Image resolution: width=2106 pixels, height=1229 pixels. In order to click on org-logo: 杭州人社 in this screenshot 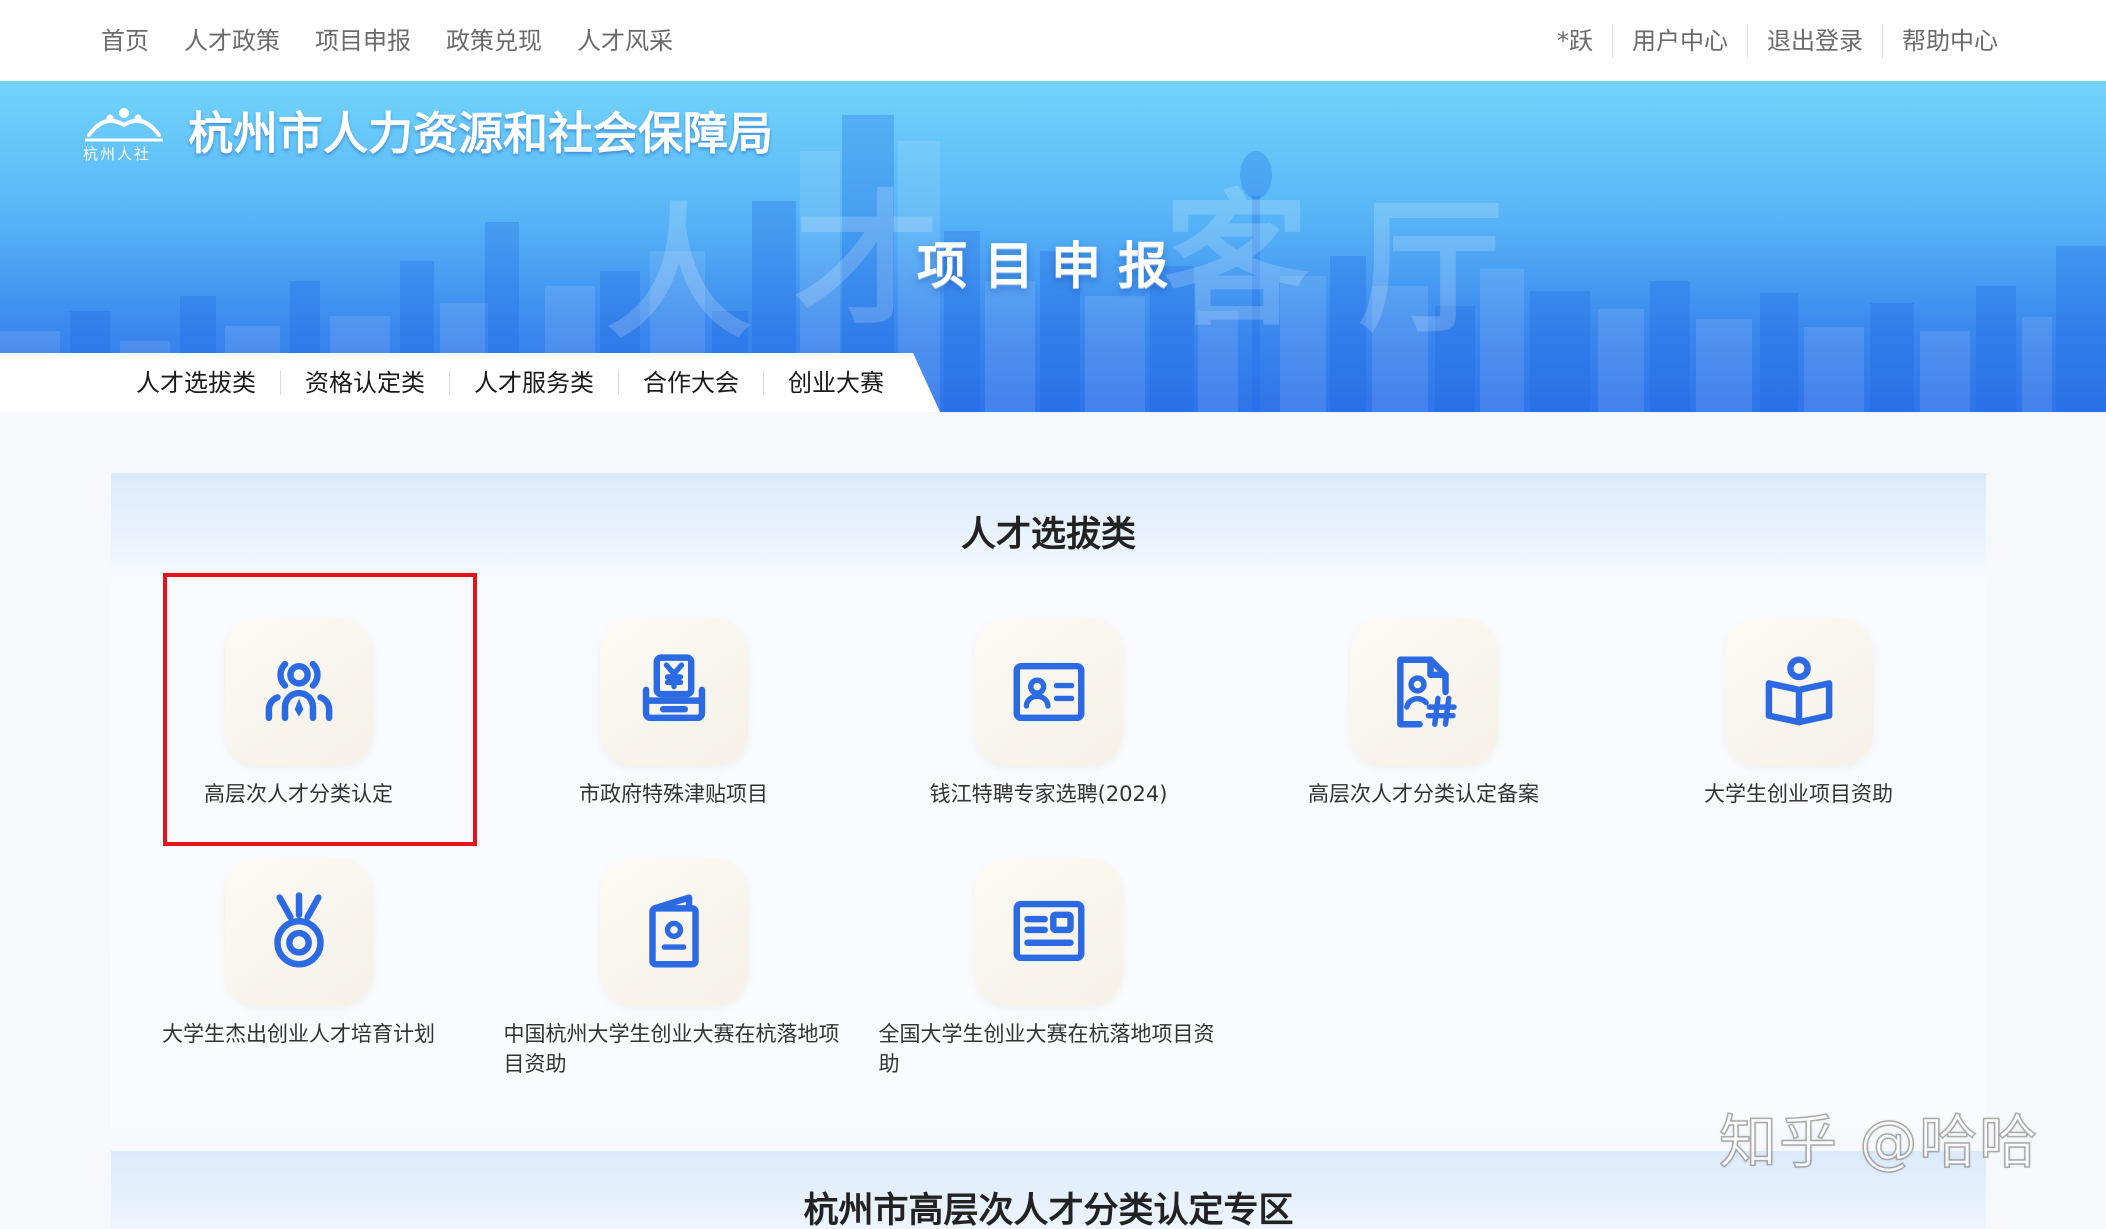, I will do `click(124, 135)`.